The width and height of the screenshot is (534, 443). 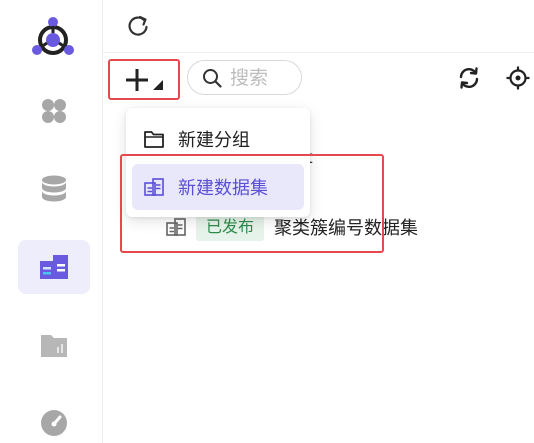 I want to click on grid-icon, so click(x=54, y=111).